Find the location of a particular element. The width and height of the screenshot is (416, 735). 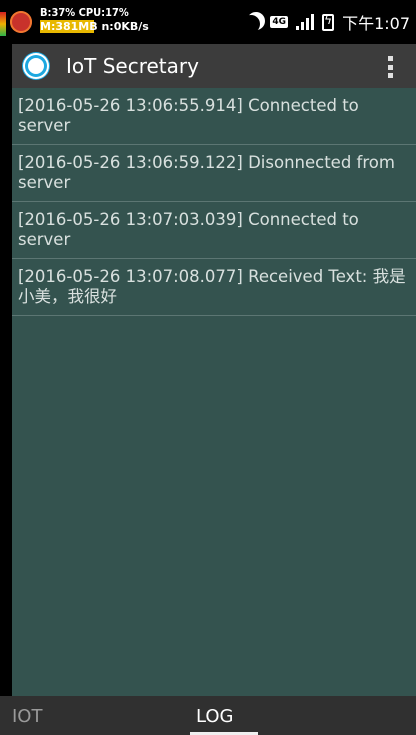

tab-iot: IOT is located at coordinates (27, 716).